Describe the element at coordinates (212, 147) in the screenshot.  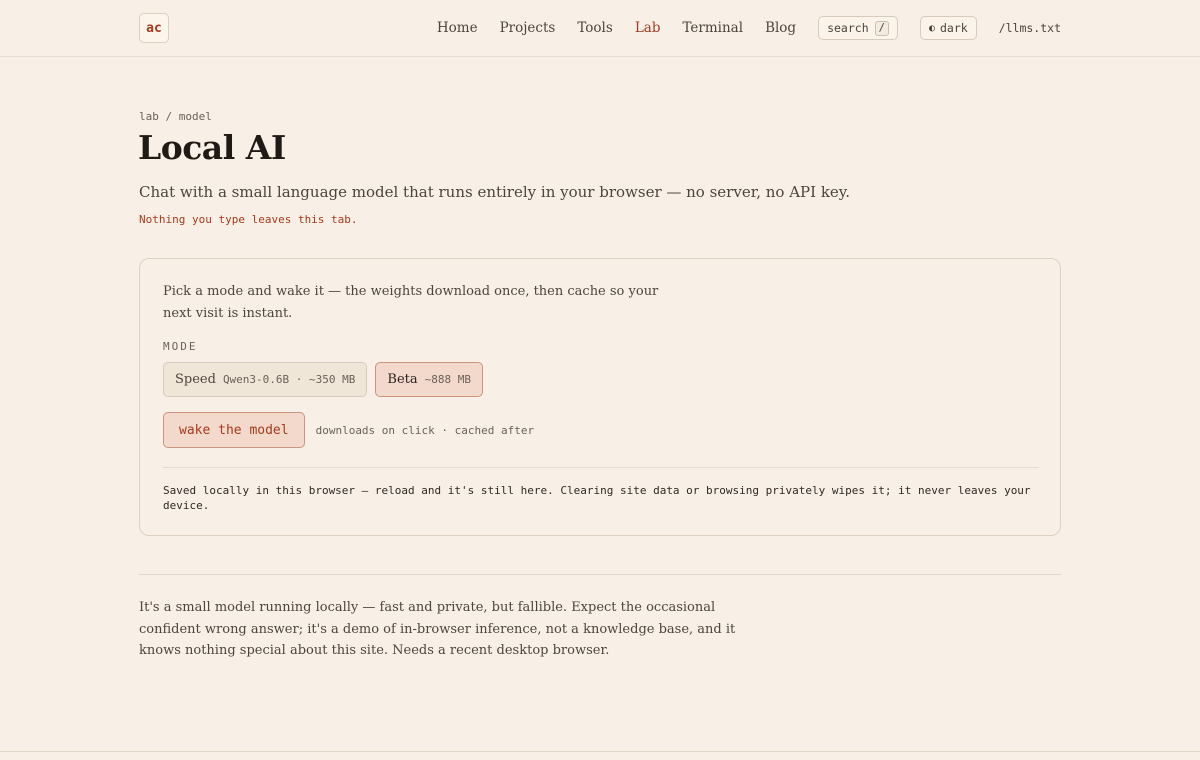
I see `page-title: Local AI` at that location.